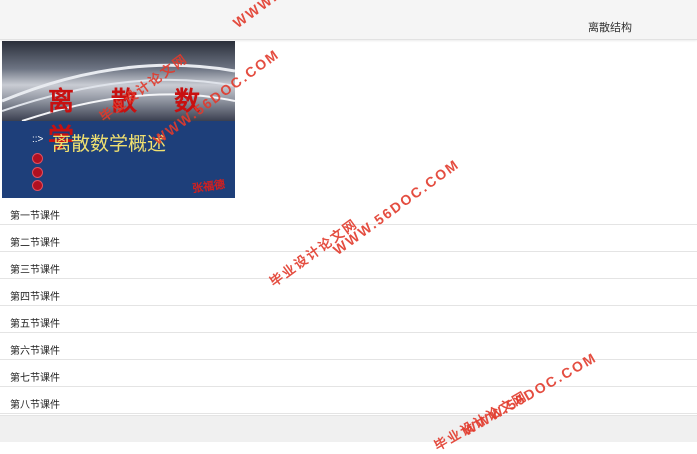 This screenshot has height=454, width=697. Describe the element at coordinates (348, 428) in the screenshot. I see `footer-band` at that location.